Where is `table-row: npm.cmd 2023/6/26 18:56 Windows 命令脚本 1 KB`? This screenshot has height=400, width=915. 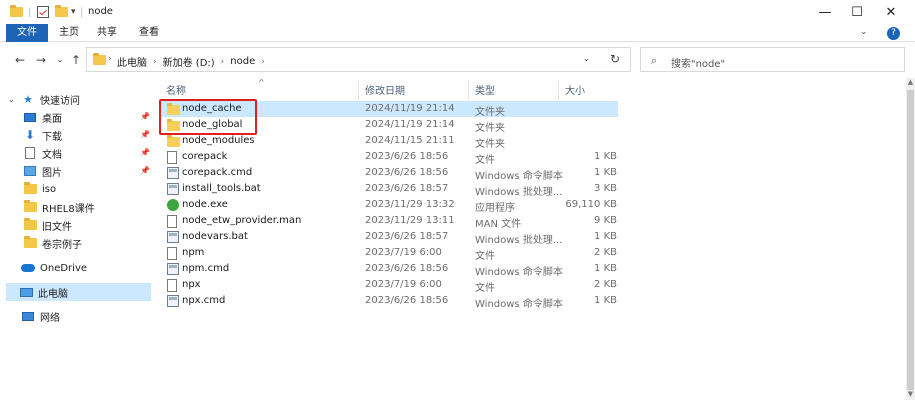
table-row: npm.cmd 2023/6/26 18:56 Windows 命令脚本 1 KB is located at coordinates (389, 269).